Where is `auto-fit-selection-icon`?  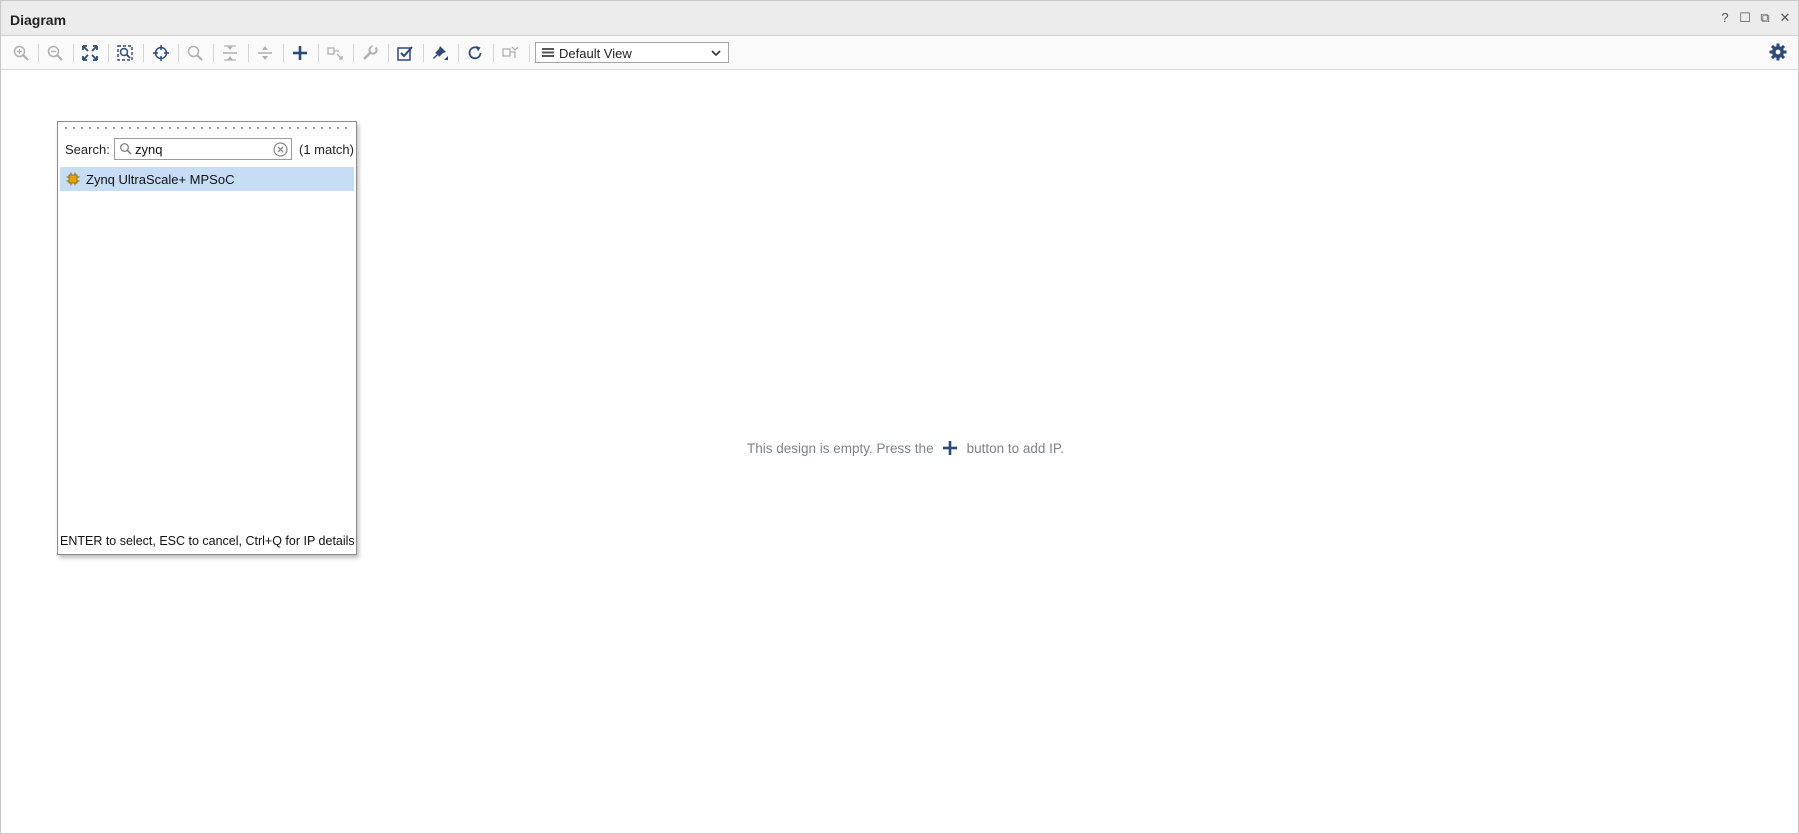 auto-fit-selection-icon is located at coordinates (161, 53).